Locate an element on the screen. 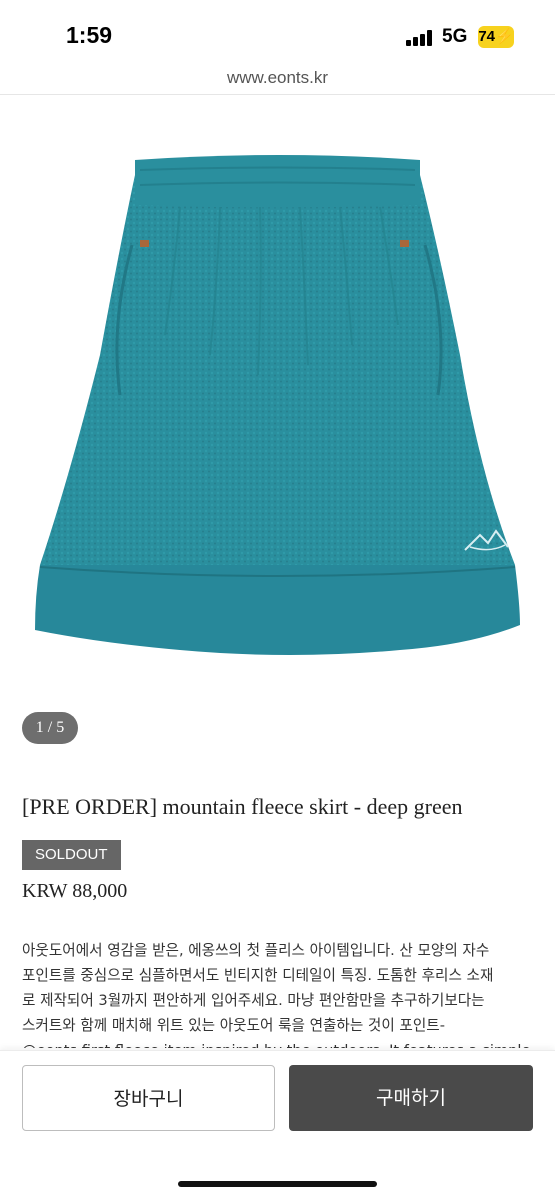 This screenshot has width=555, height=1201. product-price: KRW 88,000 is located at coordinates (75, 891).